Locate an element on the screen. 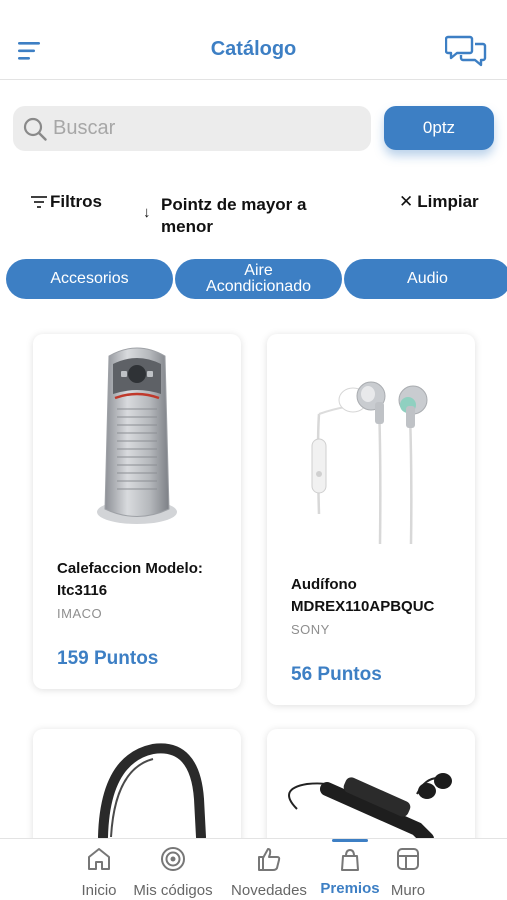  category-chips: Accesorios Aire Acondicionado Audio is located at coordinates (256, 279).